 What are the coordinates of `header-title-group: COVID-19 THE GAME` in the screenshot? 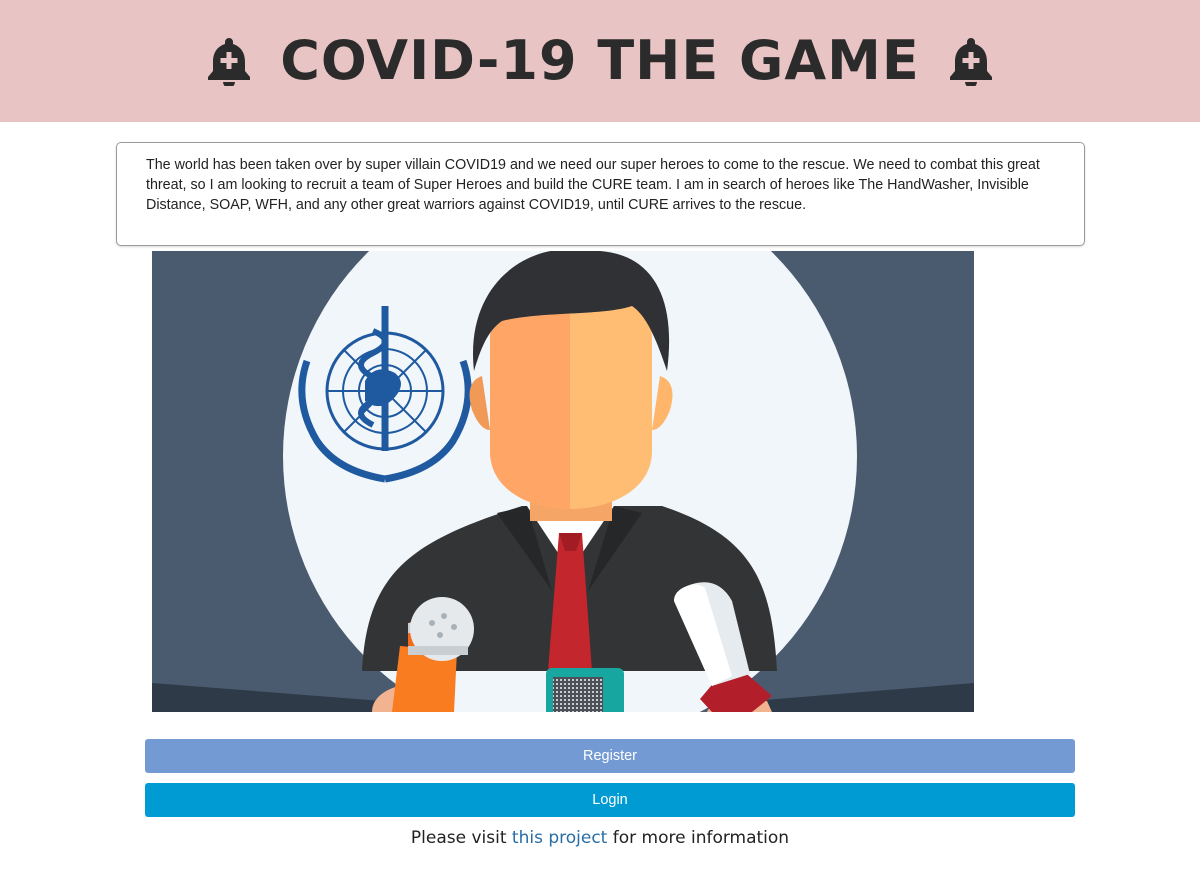 It's located at (600, 61).